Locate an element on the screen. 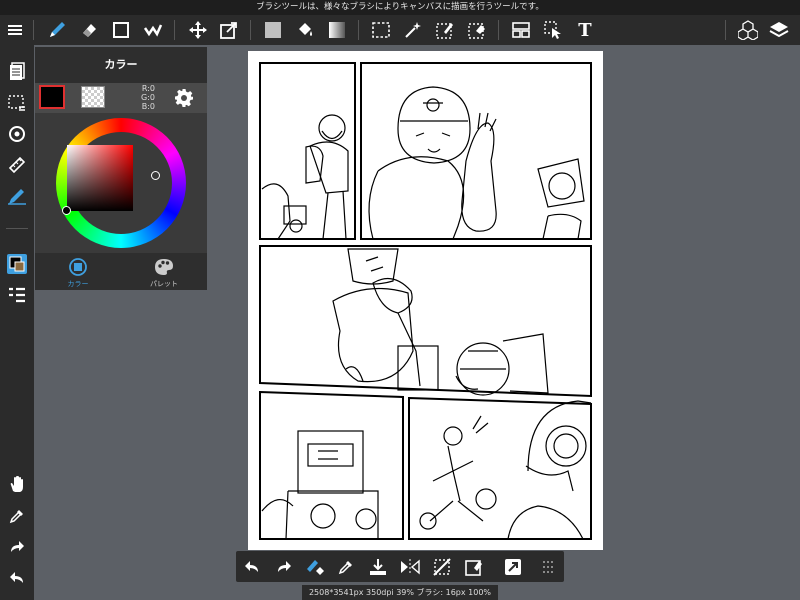 The image size is (800, 600). eyedropper-icon is located at coordinates (17, 516).